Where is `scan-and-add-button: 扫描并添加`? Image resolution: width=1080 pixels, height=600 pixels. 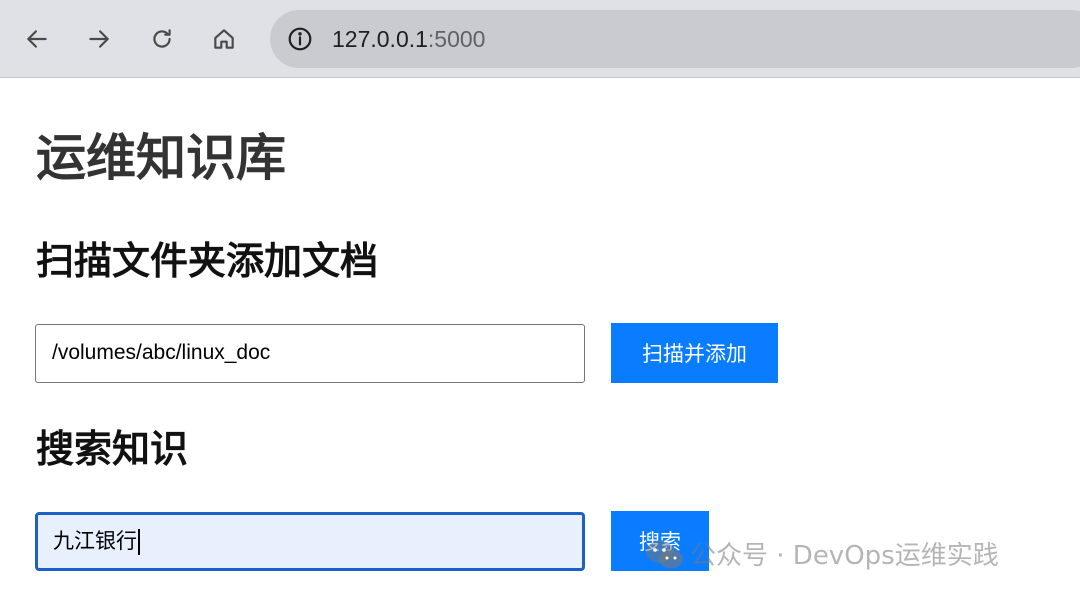
scan-and-add-button: 扫描并添加 is located at coordinates (694, 353).